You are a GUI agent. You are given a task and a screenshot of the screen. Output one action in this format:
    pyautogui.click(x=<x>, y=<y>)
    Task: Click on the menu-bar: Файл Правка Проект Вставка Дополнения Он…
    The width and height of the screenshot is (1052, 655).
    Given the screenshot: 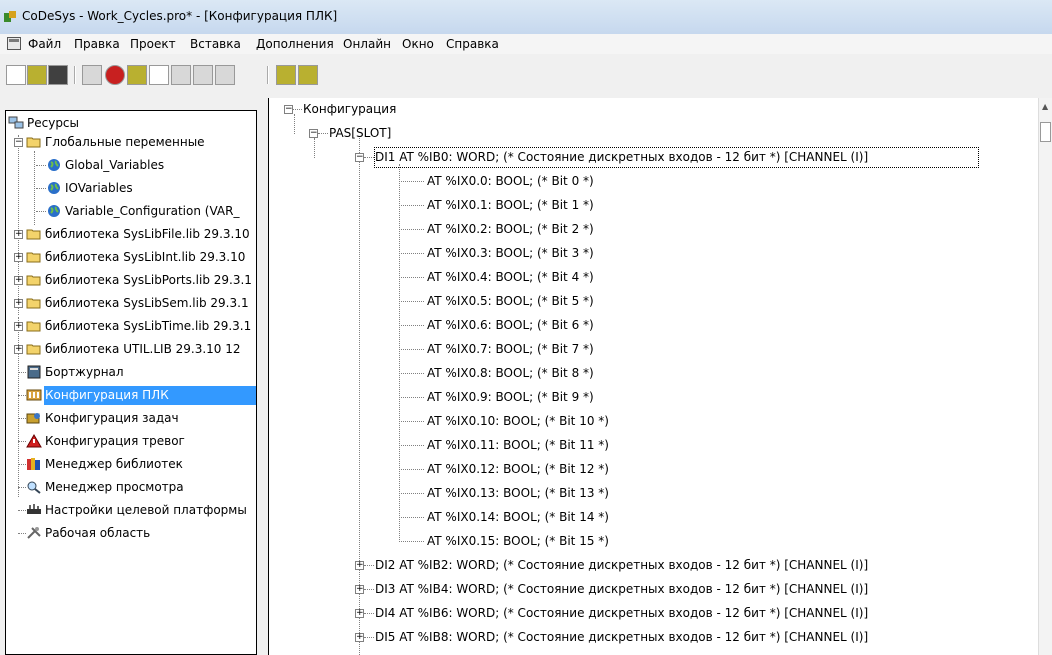 What is the action you would take?
    pyautogui.click(x=526, y=44)
    